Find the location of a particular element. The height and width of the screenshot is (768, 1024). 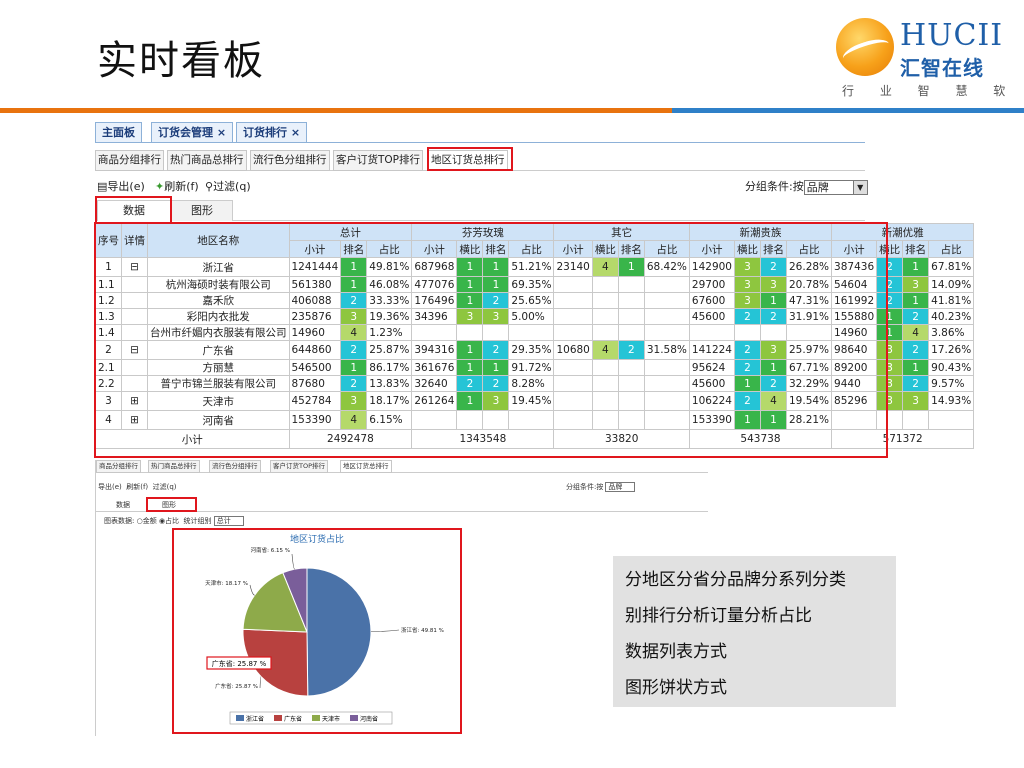

highlight-label: 广东省: 25.87 % is located at coordinates (239, 663).